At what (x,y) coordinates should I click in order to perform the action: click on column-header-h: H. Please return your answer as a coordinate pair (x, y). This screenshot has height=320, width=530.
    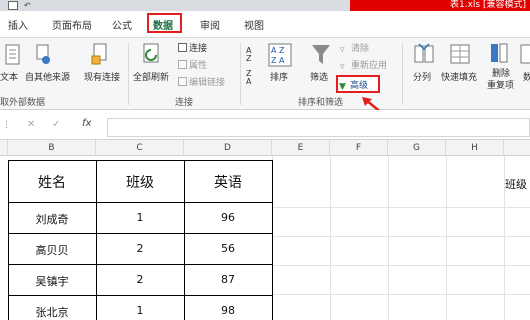
    Looking at the image, I should click on (475, 148).